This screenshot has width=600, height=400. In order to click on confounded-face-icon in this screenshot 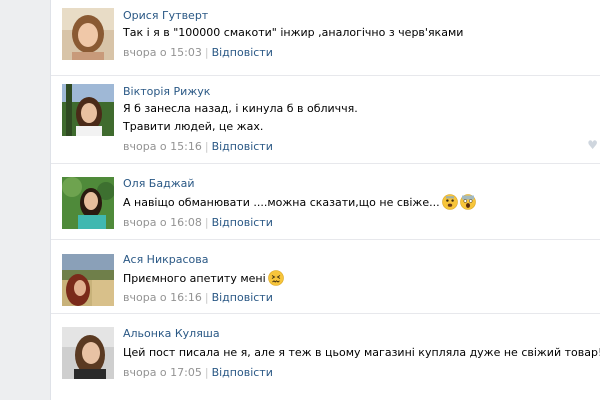, I will do `click(275, 278)`.